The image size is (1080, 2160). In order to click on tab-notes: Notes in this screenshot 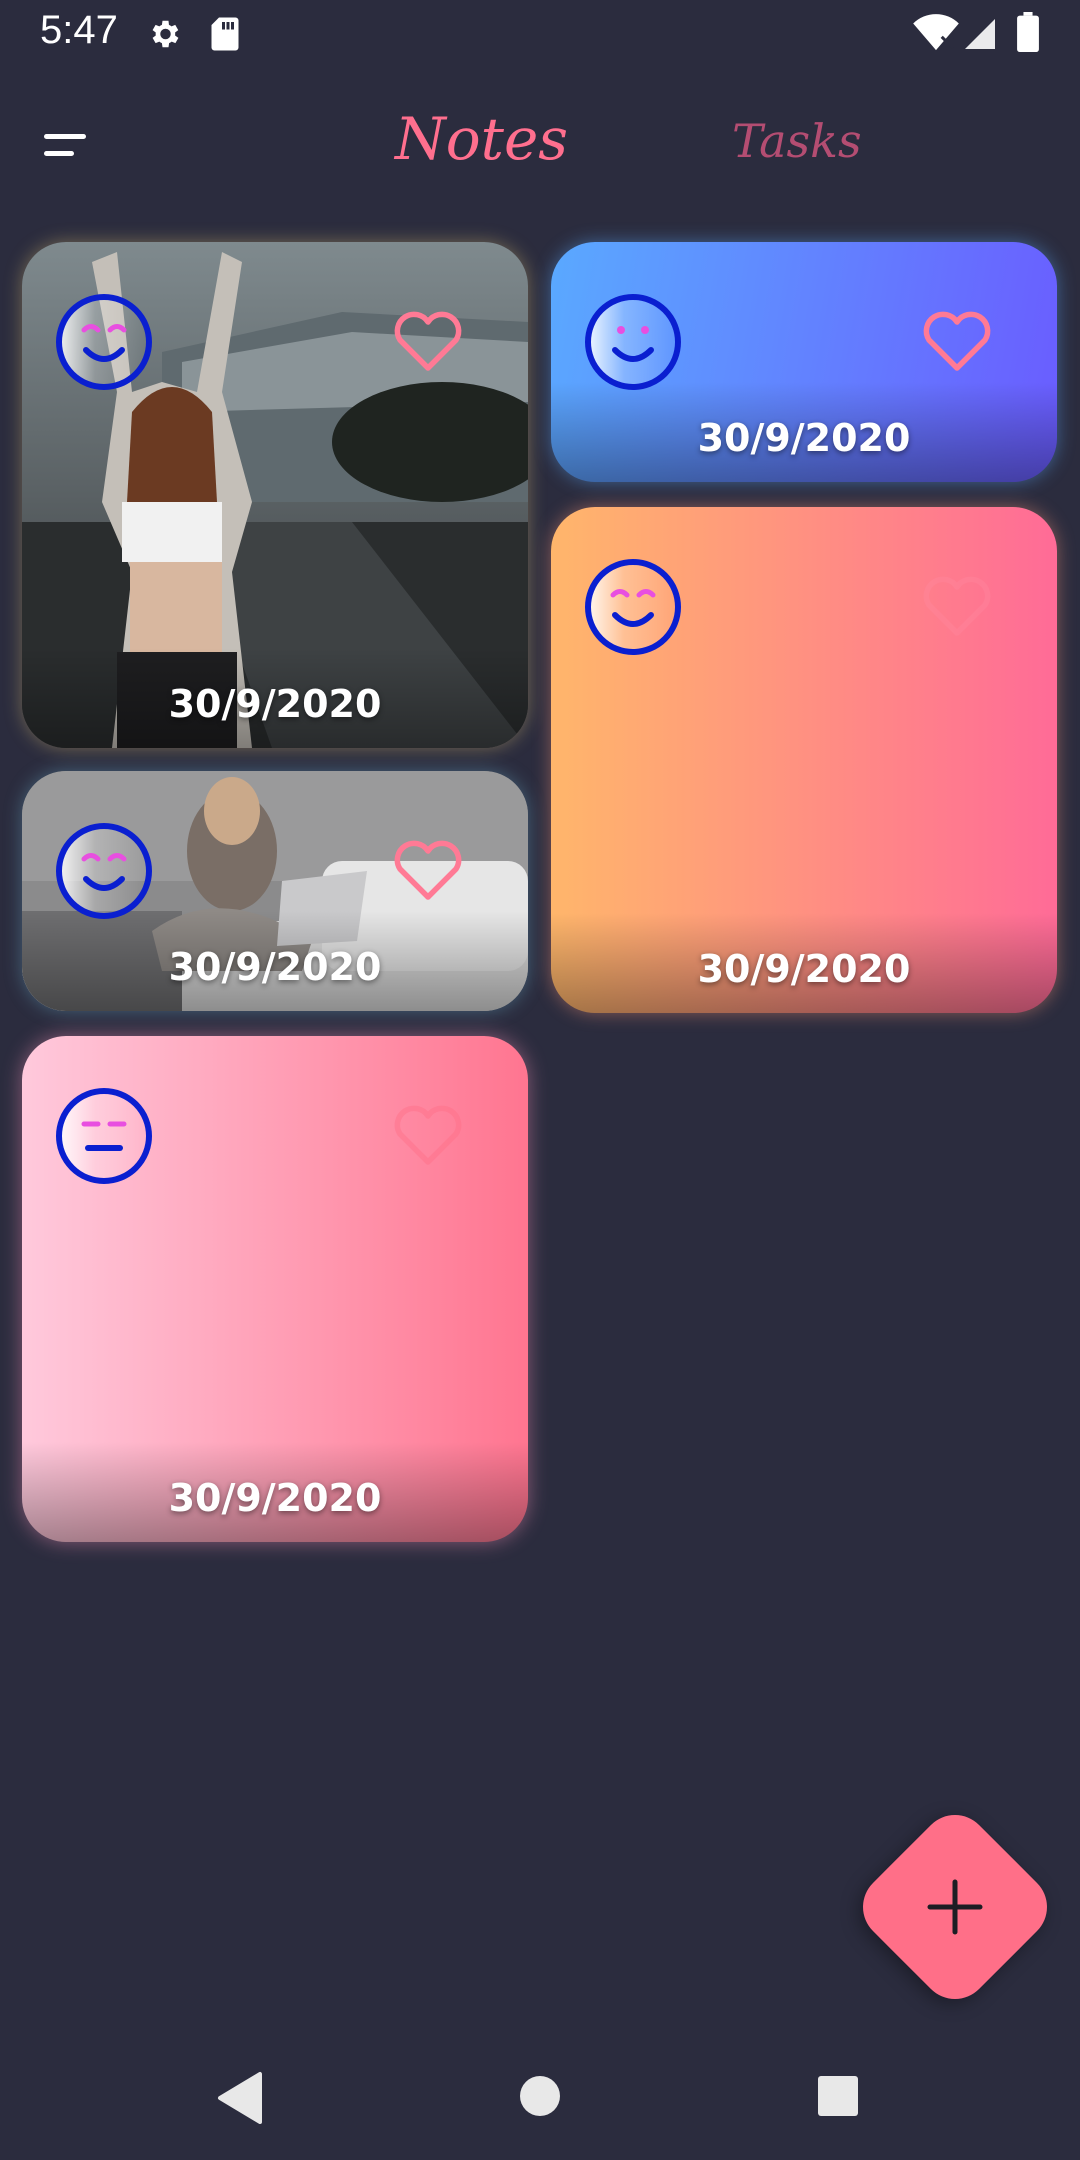, I will do `click(481, 139)`.